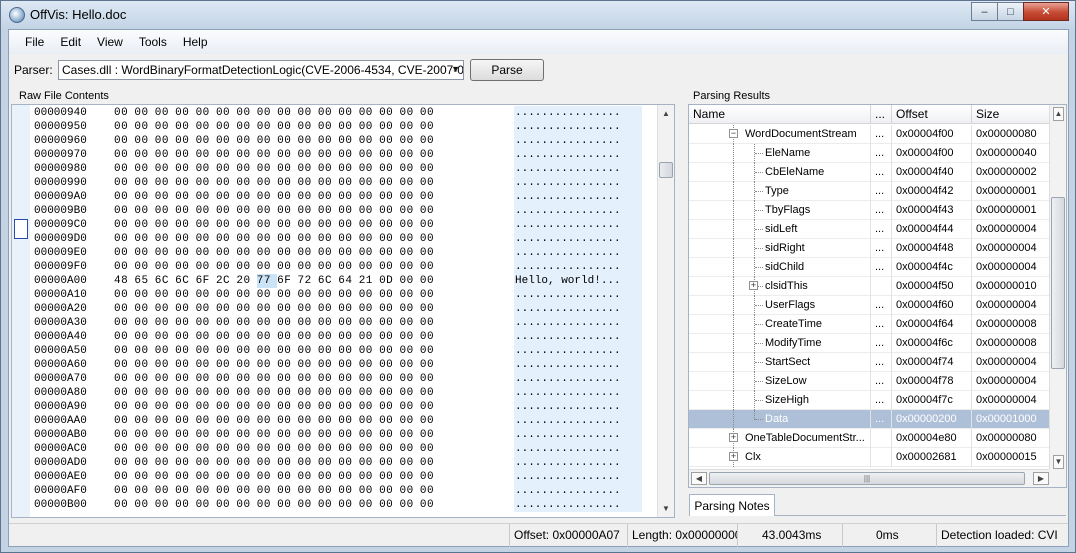 This screenshot has height=553, width=1076. I want to click on dropdown-arrow-icon: ▼, so click(455, 69).